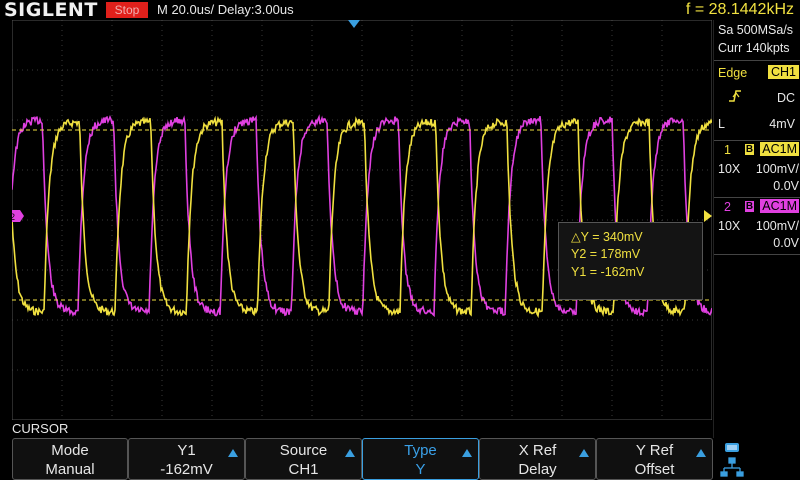 The width and height of the screenshot is (800, 480). What do you see at coordinates (786, 186) in the screenshot?
I see `ch1-offset: 0.0V` at bounding box center [786, 186].